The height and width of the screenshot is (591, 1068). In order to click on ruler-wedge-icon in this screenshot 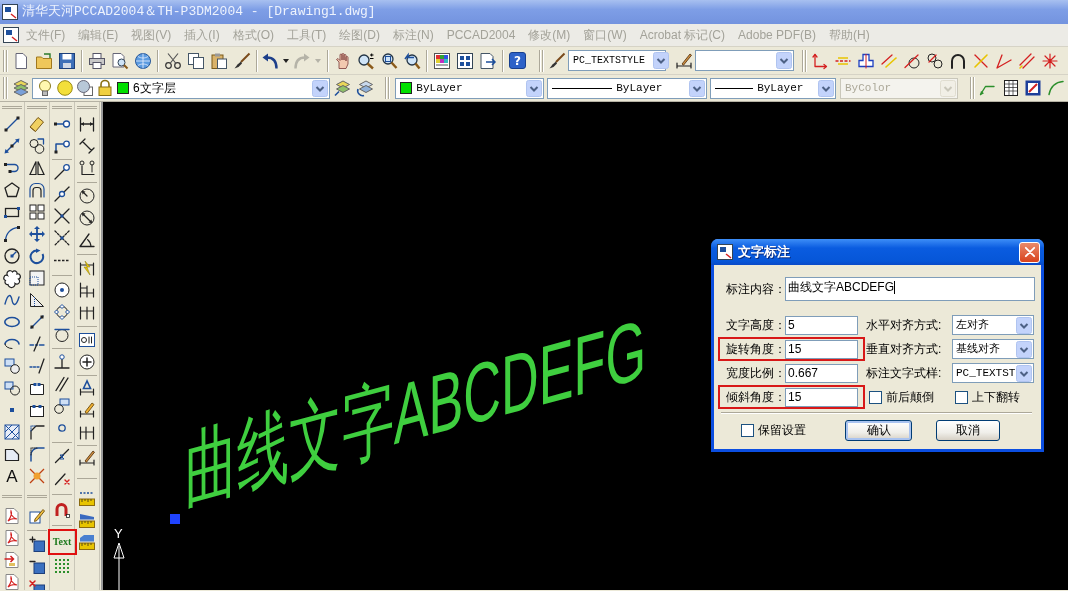, I will do `click(87, 520)`.